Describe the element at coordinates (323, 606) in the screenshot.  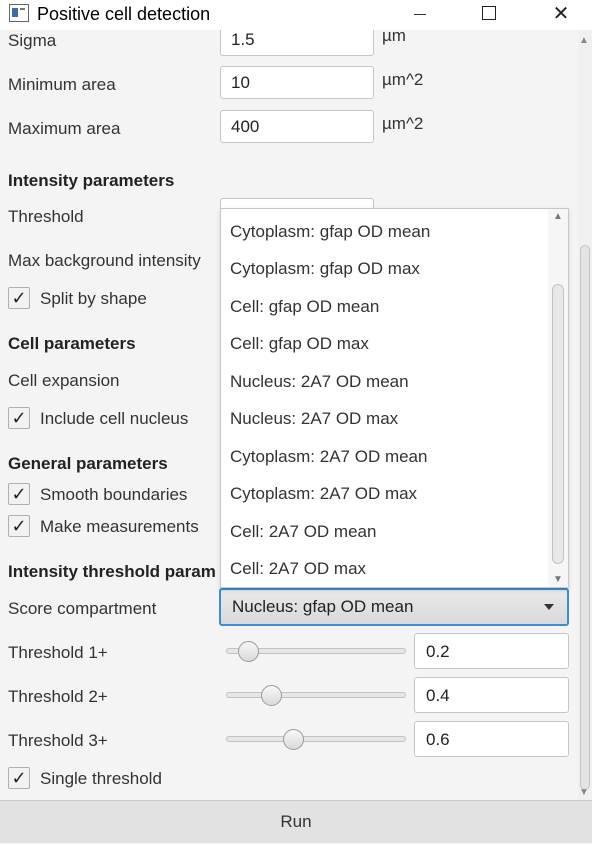
I see `score-compartment-value: Nucleus: gfap OD mean` at that location.